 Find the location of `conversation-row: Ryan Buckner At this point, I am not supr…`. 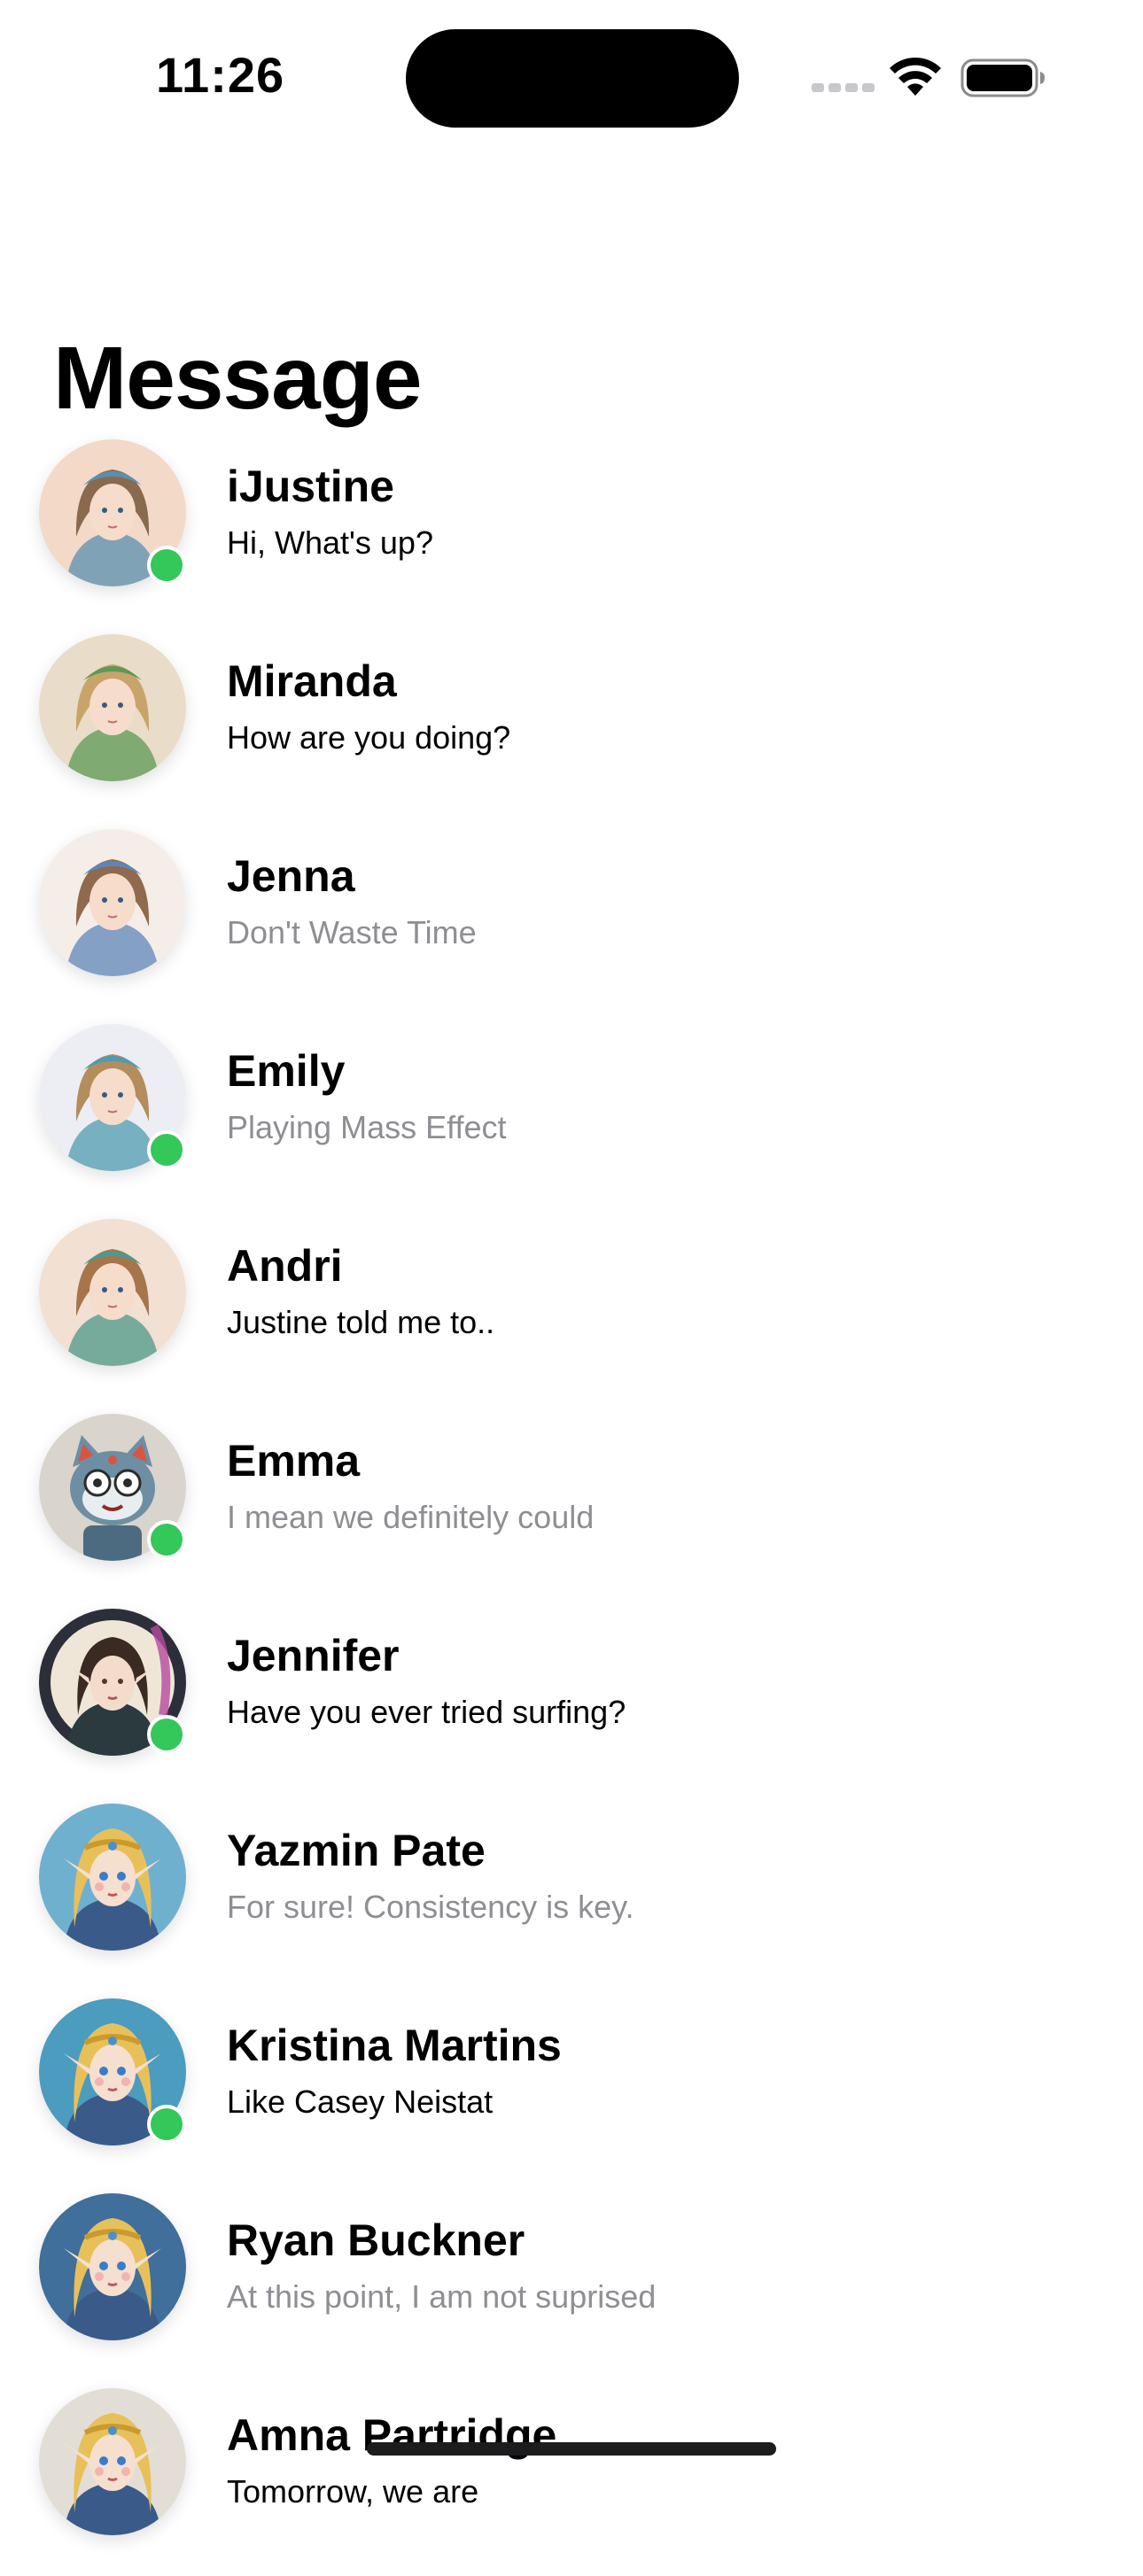

conversation-row: Ryan Buckner At this point, I am not supr… is located at coordinates (571, 2283).